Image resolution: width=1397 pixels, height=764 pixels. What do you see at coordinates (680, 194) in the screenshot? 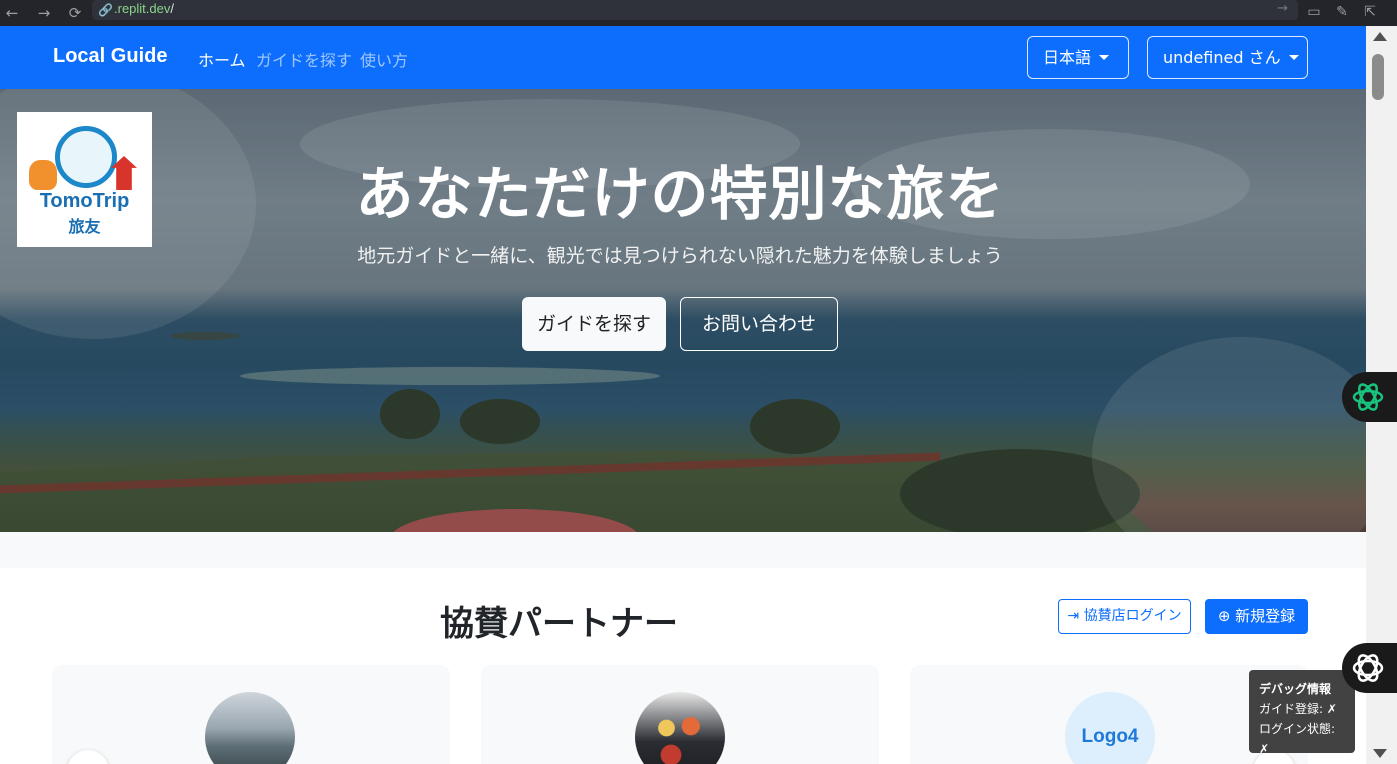
I see `hero-title: あなただけの特別な旅を` at bounding box center [680, 194].